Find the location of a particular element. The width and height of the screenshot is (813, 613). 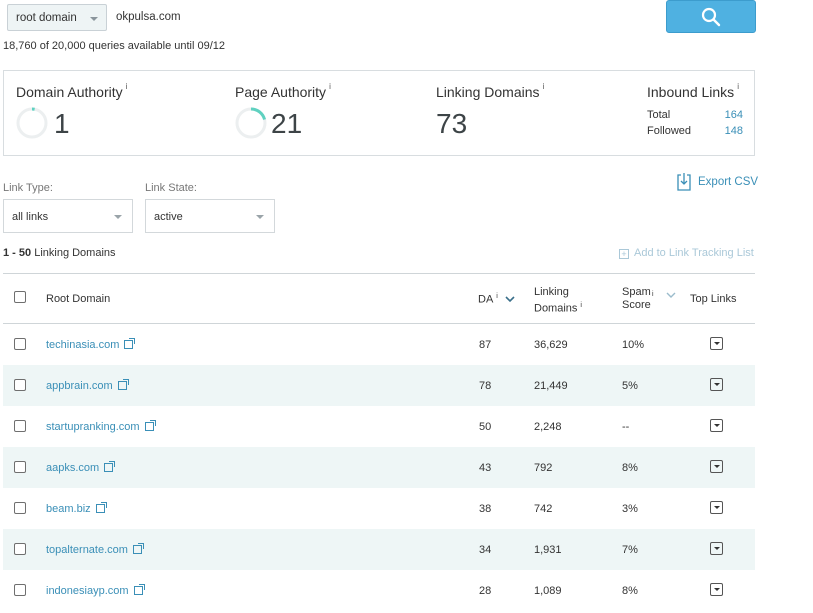

results-range: 1 - 50 is located at coordinates (17, 253).